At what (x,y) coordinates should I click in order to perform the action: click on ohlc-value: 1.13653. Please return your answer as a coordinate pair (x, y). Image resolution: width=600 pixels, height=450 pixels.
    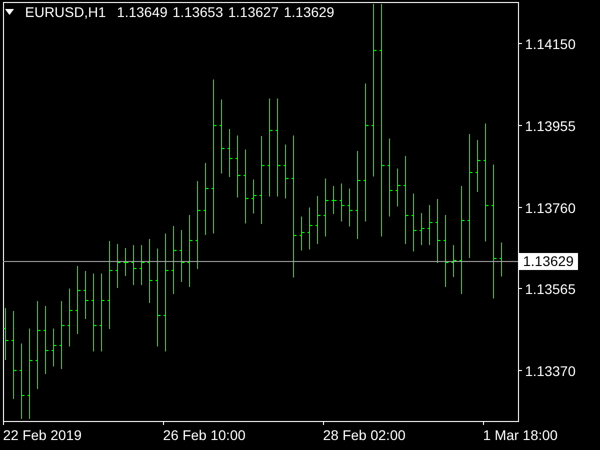
    Looking at the image, I should click on (198, 12).